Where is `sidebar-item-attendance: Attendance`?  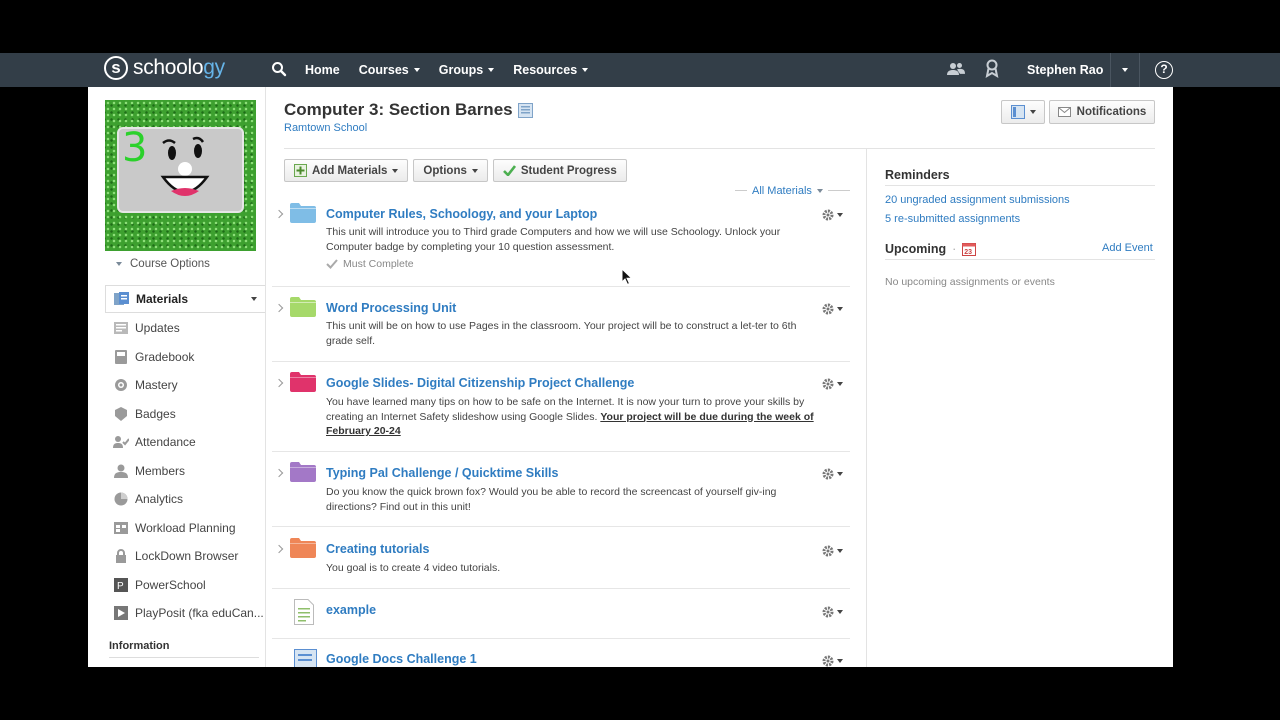
sidebar-item-attendance: Attendance is located at coordinates (185, 442).